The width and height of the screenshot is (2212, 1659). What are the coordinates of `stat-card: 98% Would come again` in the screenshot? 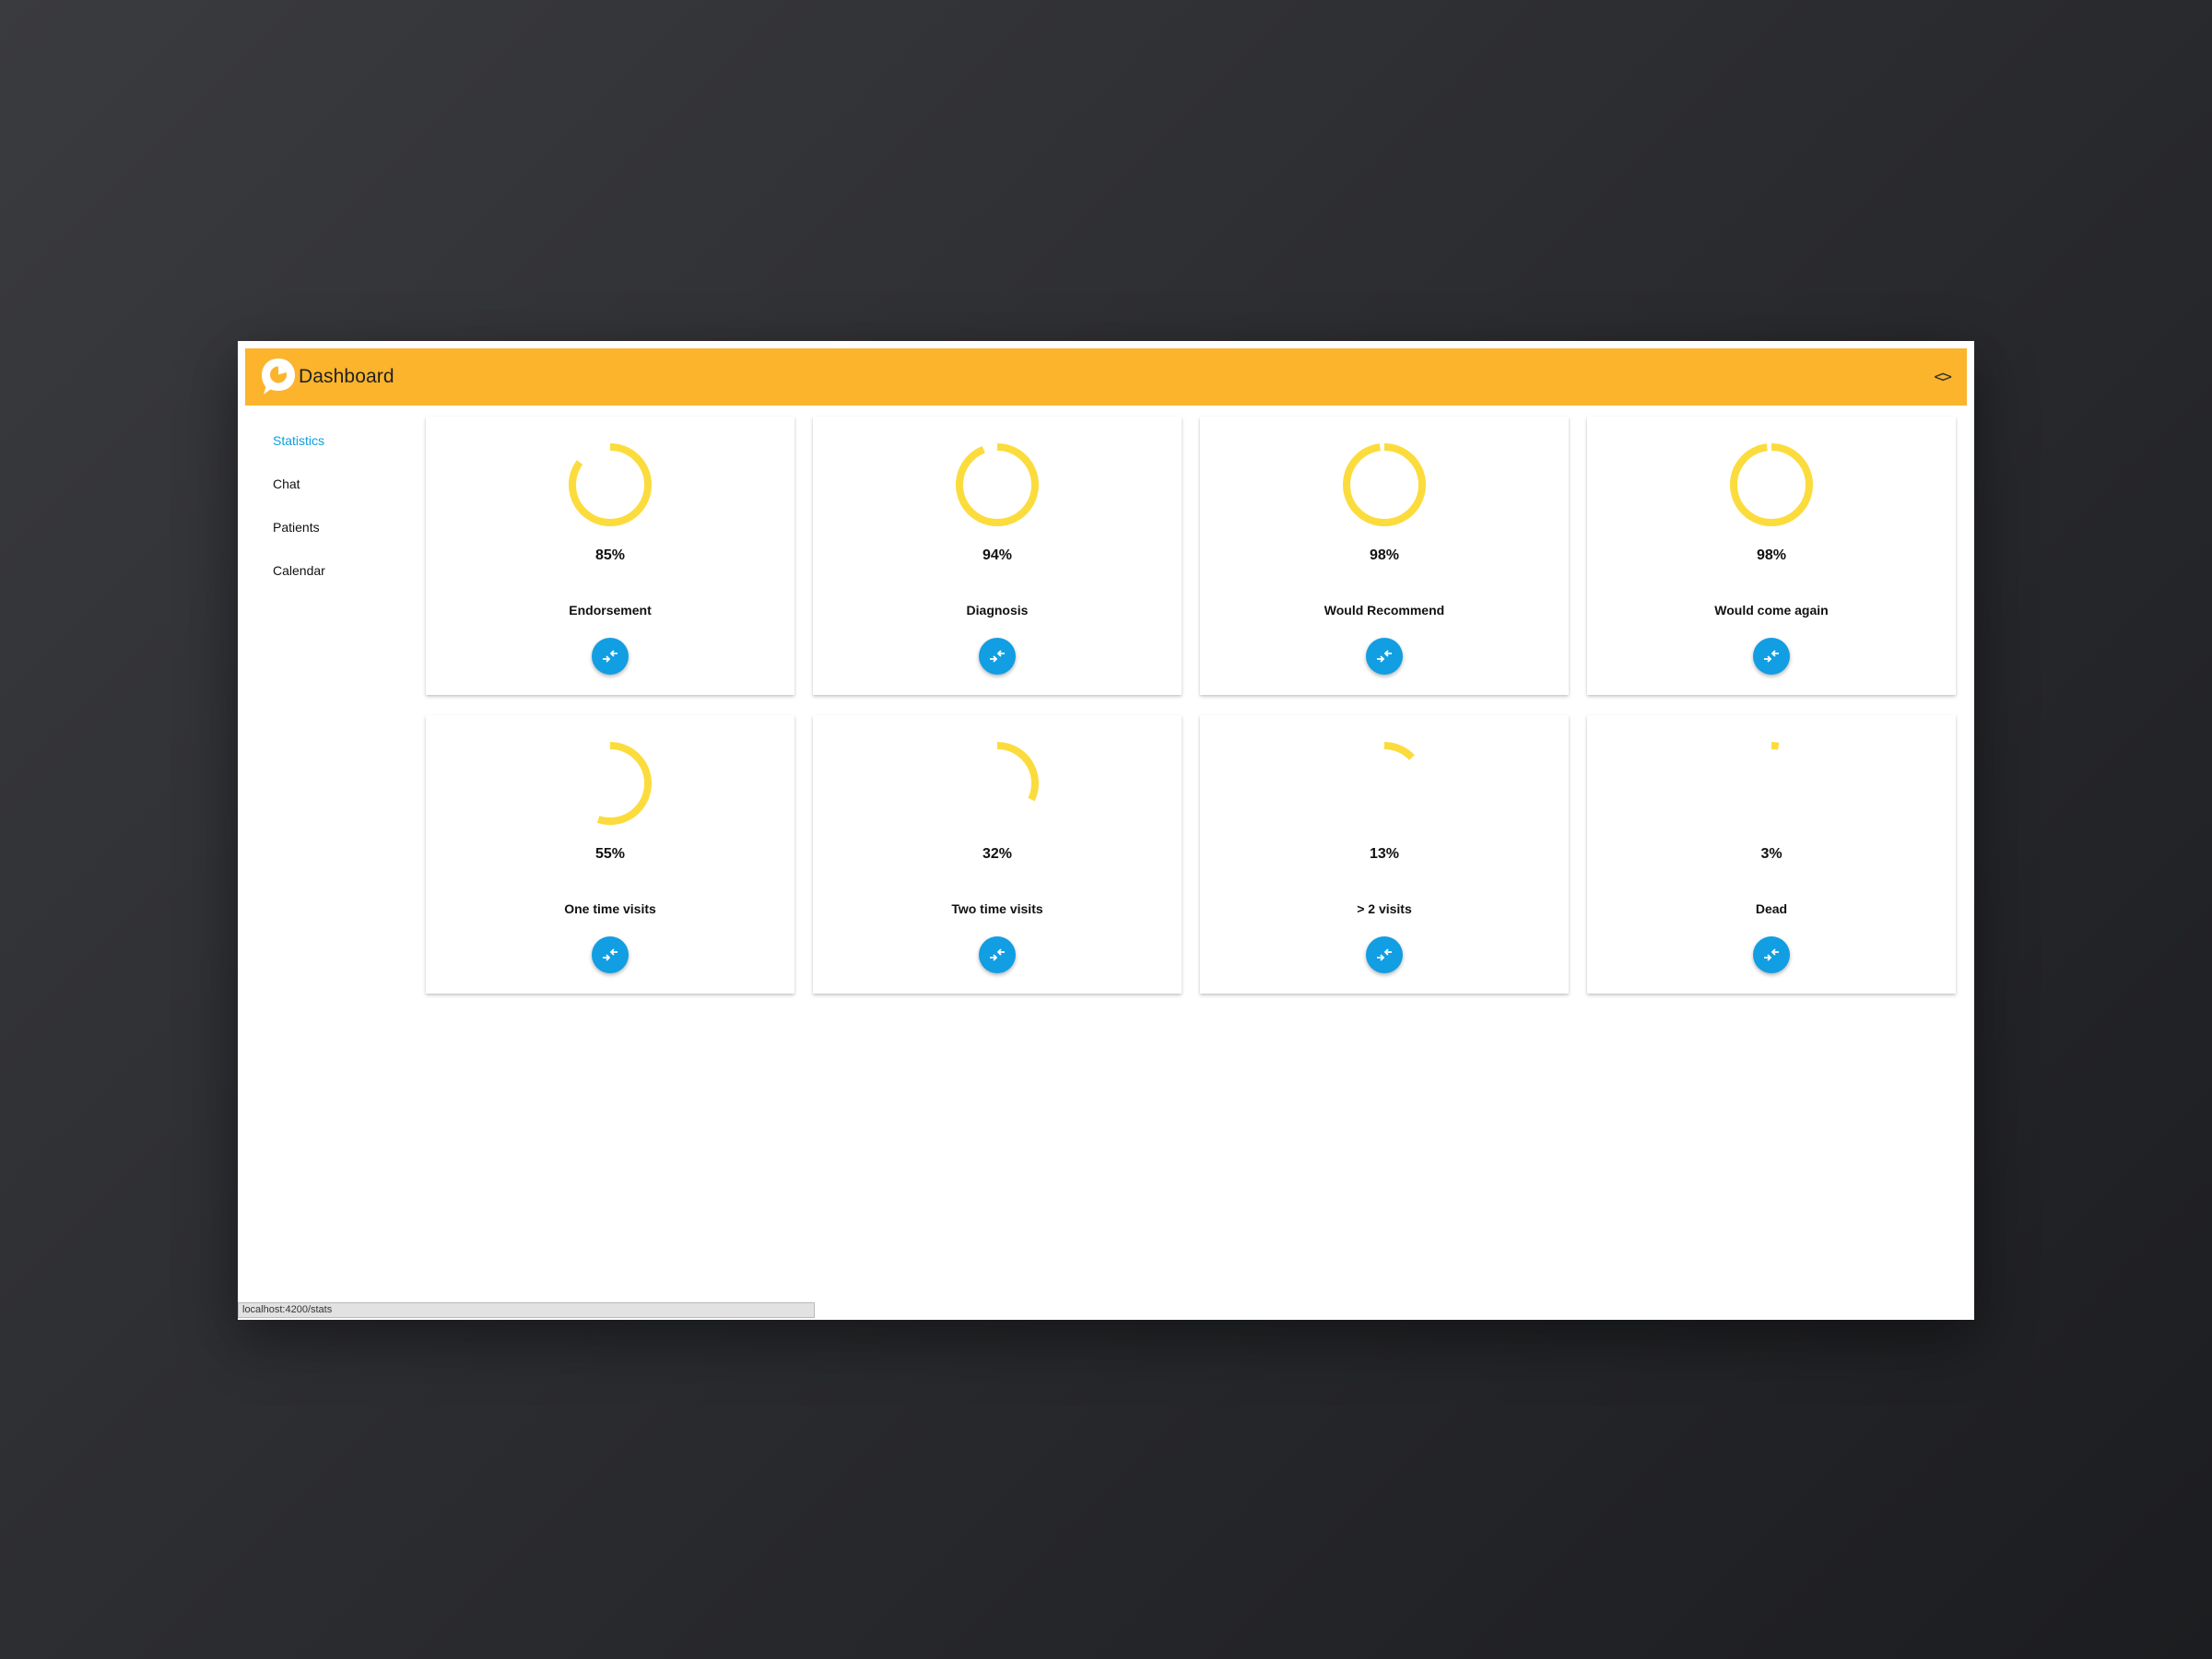 It's located at (1771, 556).